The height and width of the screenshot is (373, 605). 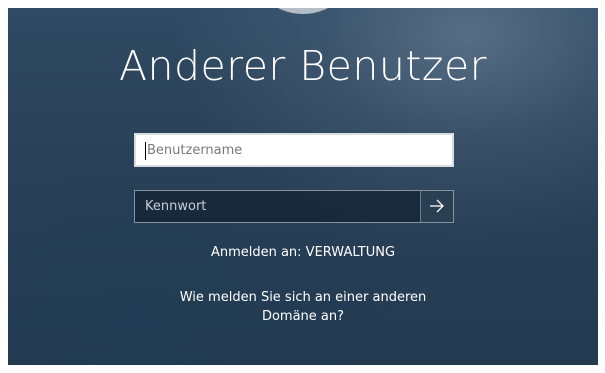 What do you see at coordinates (195, 150) in the screenshot?
I see `username-placeholder: Benutzername` at bounding box center [195, 150].